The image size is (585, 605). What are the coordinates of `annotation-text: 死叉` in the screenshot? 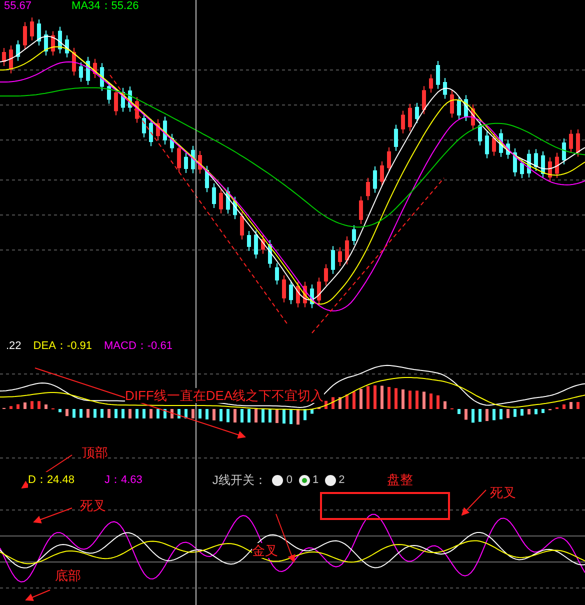 It's located at (93, 505).